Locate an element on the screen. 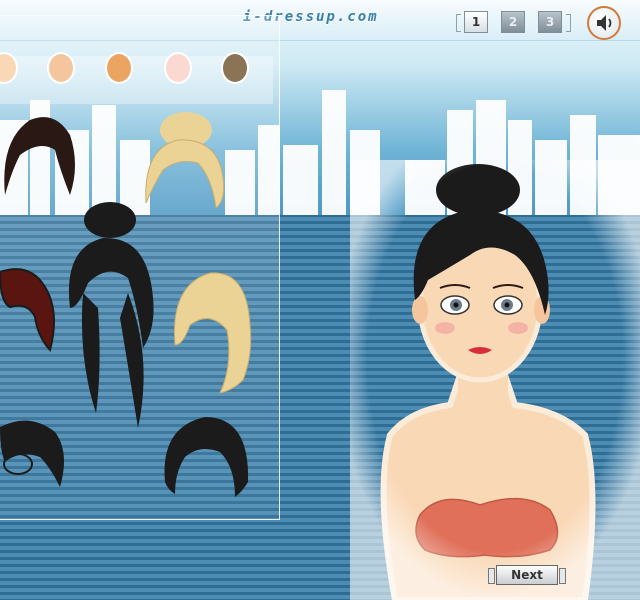 The width and height of the screenshot is (640, 600). speaker-icon is located at coordinates (604, 23).